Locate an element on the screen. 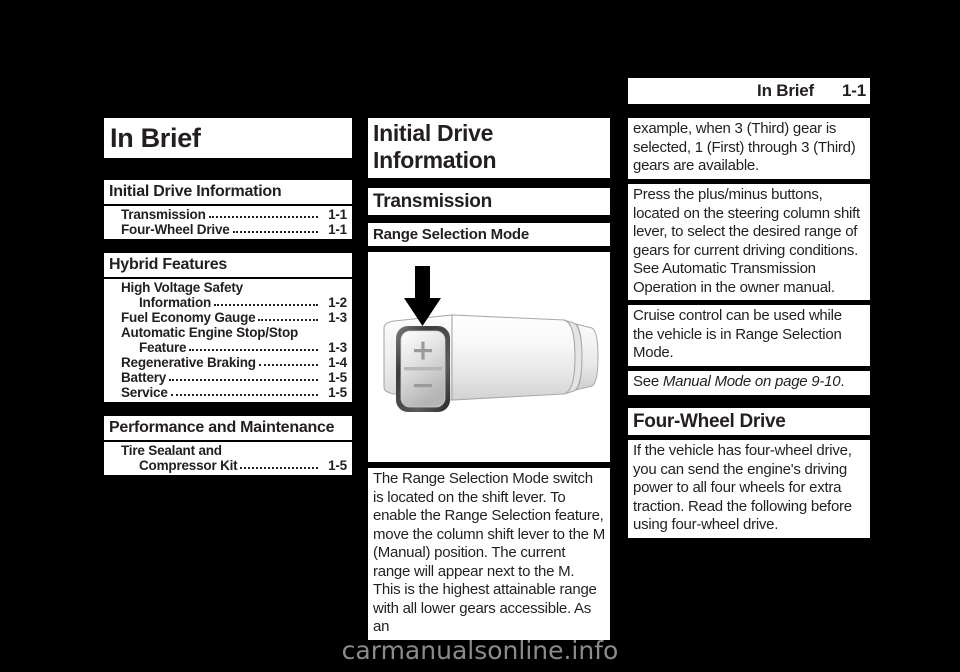 The height and width of the screenshot is (672, 960). toc-entry-label: Fuel Economy Gauge is located at coordinates (188, 317).